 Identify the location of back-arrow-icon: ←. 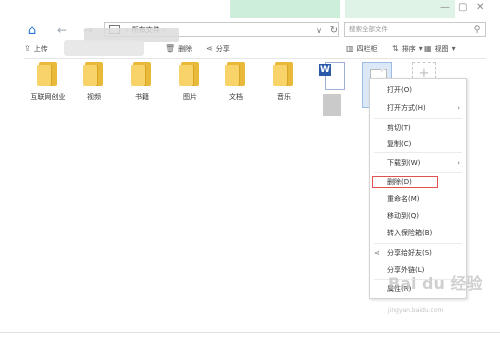
(62, 30).